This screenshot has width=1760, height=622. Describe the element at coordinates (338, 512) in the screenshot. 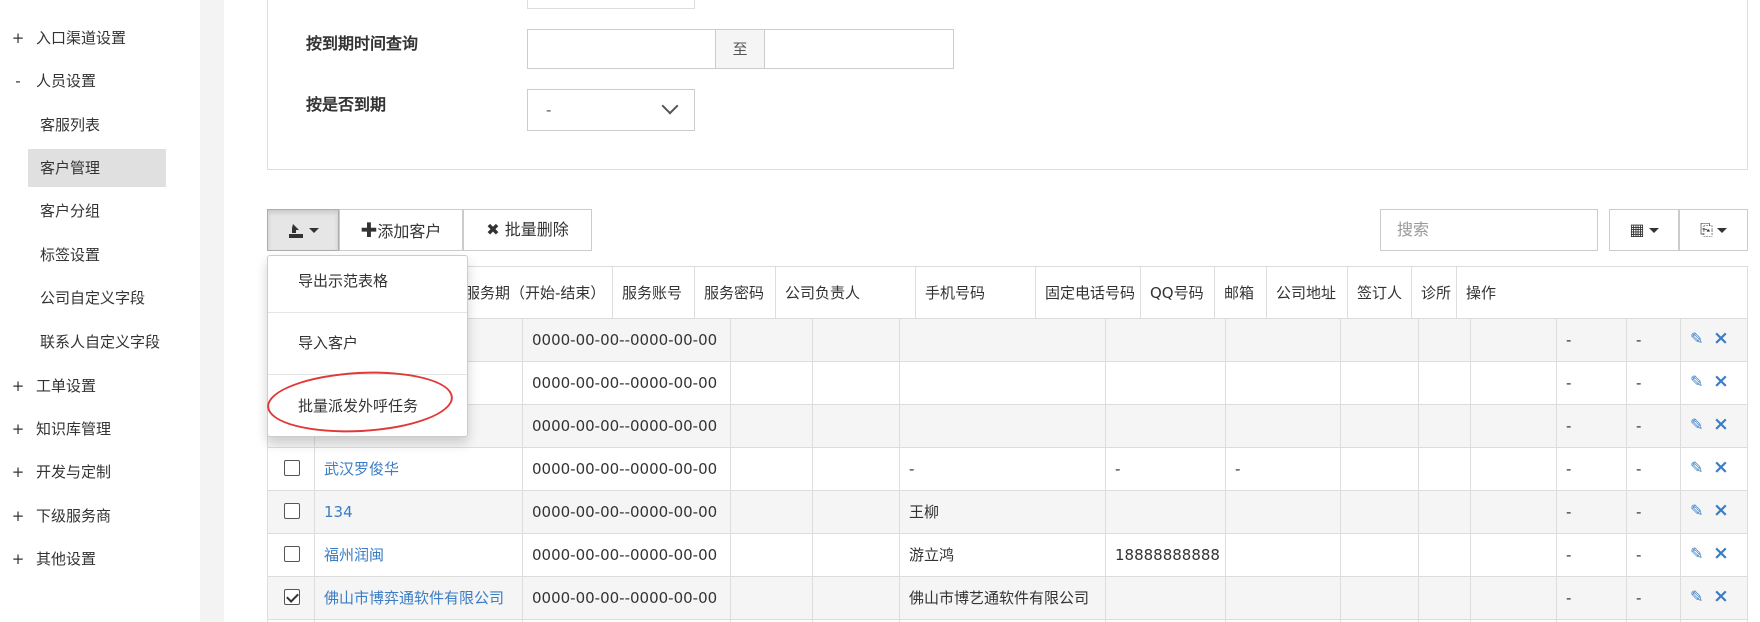

I see `customer-name-link: 134` at that location.